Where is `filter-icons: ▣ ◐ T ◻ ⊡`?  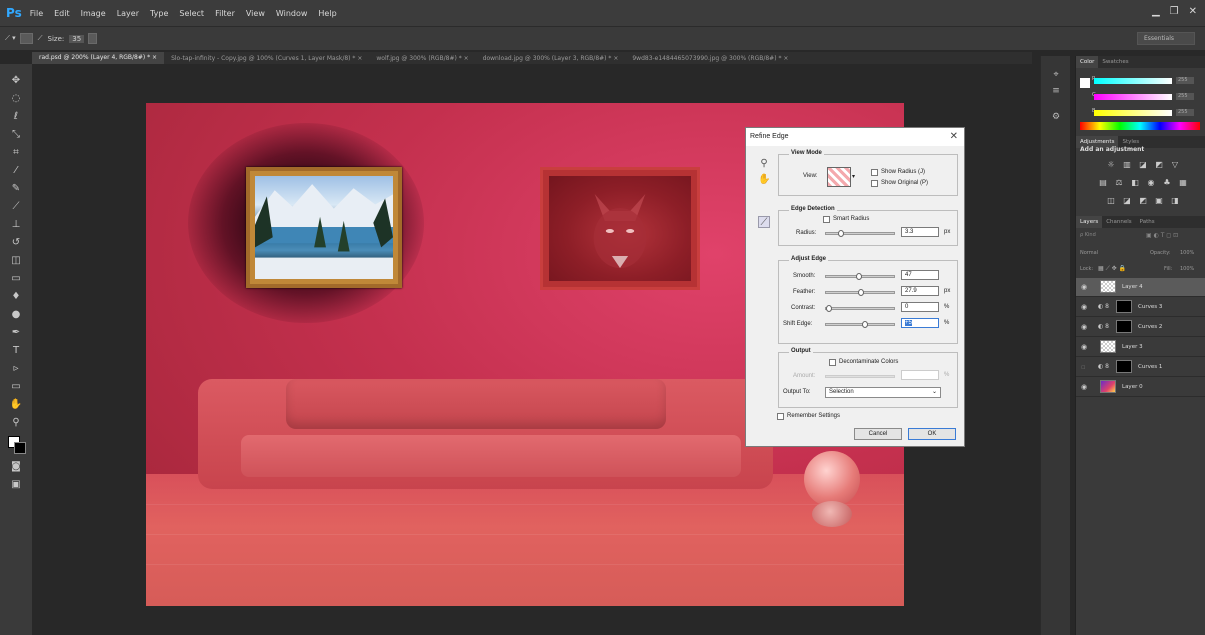 filter-icons: ▣ ◐ T ◻ ⊡ is located at coordinates (1162, 235).